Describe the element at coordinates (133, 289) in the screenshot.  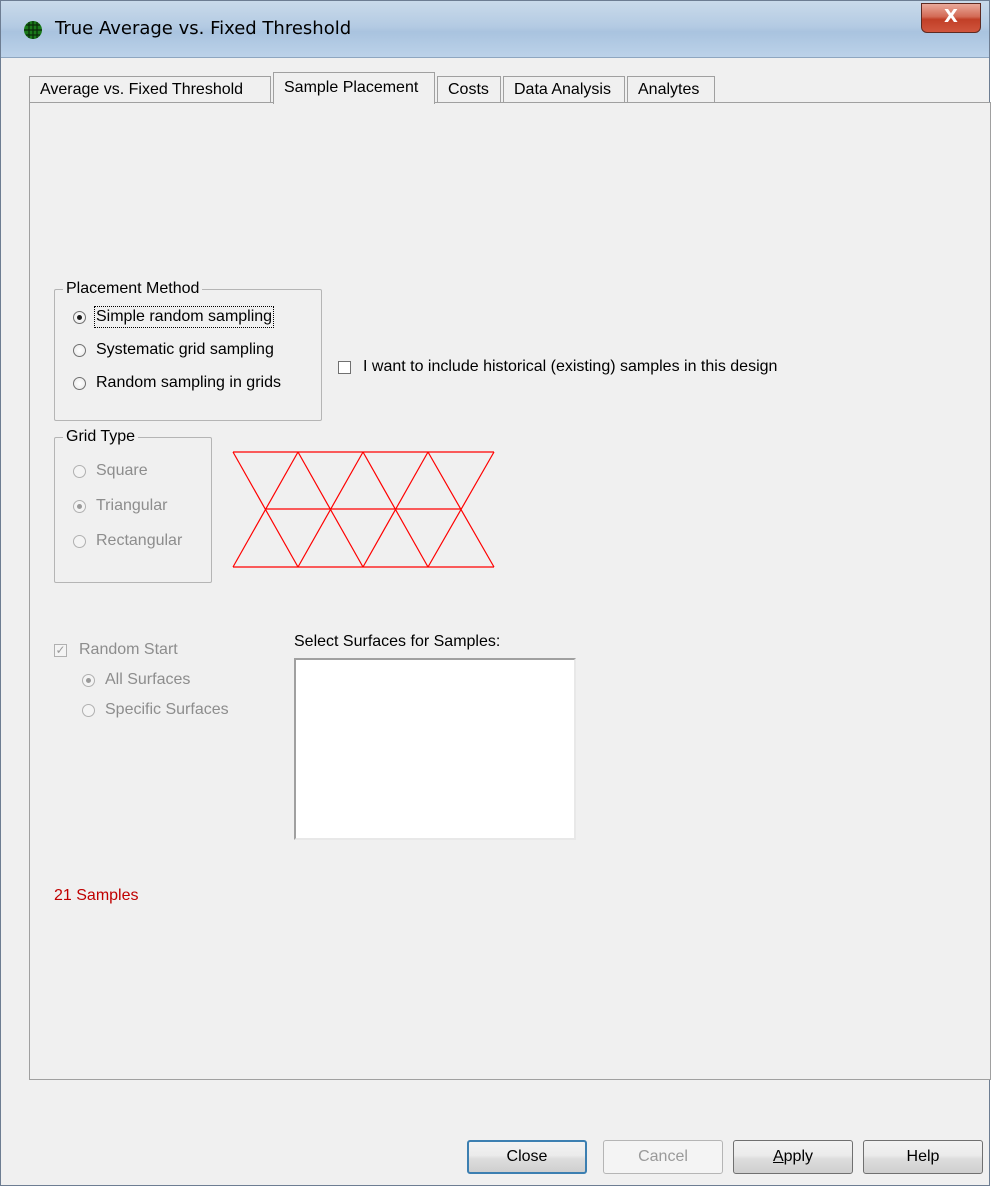
I see `placement-method-label: Placement Method` at that location.